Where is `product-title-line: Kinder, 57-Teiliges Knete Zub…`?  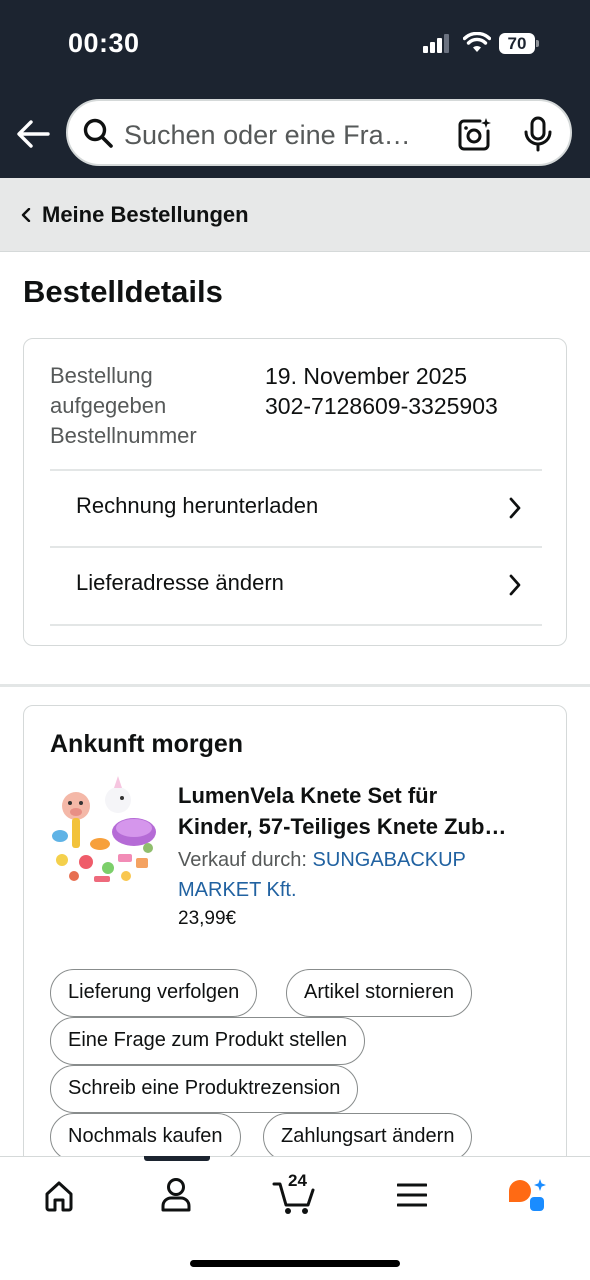
product-title-line: Kinder, 57-Teiliges Knete Zub… is located at coordinates (342, 826).